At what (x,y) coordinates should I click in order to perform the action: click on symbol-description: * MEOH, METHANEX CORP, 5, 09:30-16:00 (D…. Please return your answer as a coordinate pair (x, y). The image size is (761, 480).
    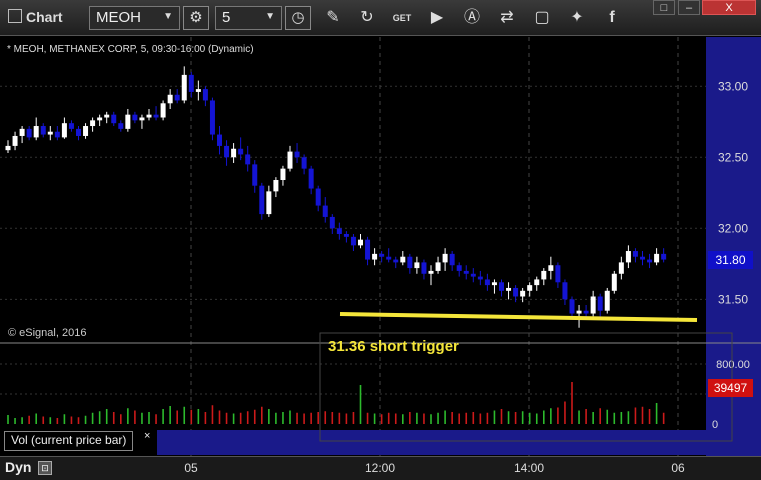
    Looking at the image, I should click on (130, 49).